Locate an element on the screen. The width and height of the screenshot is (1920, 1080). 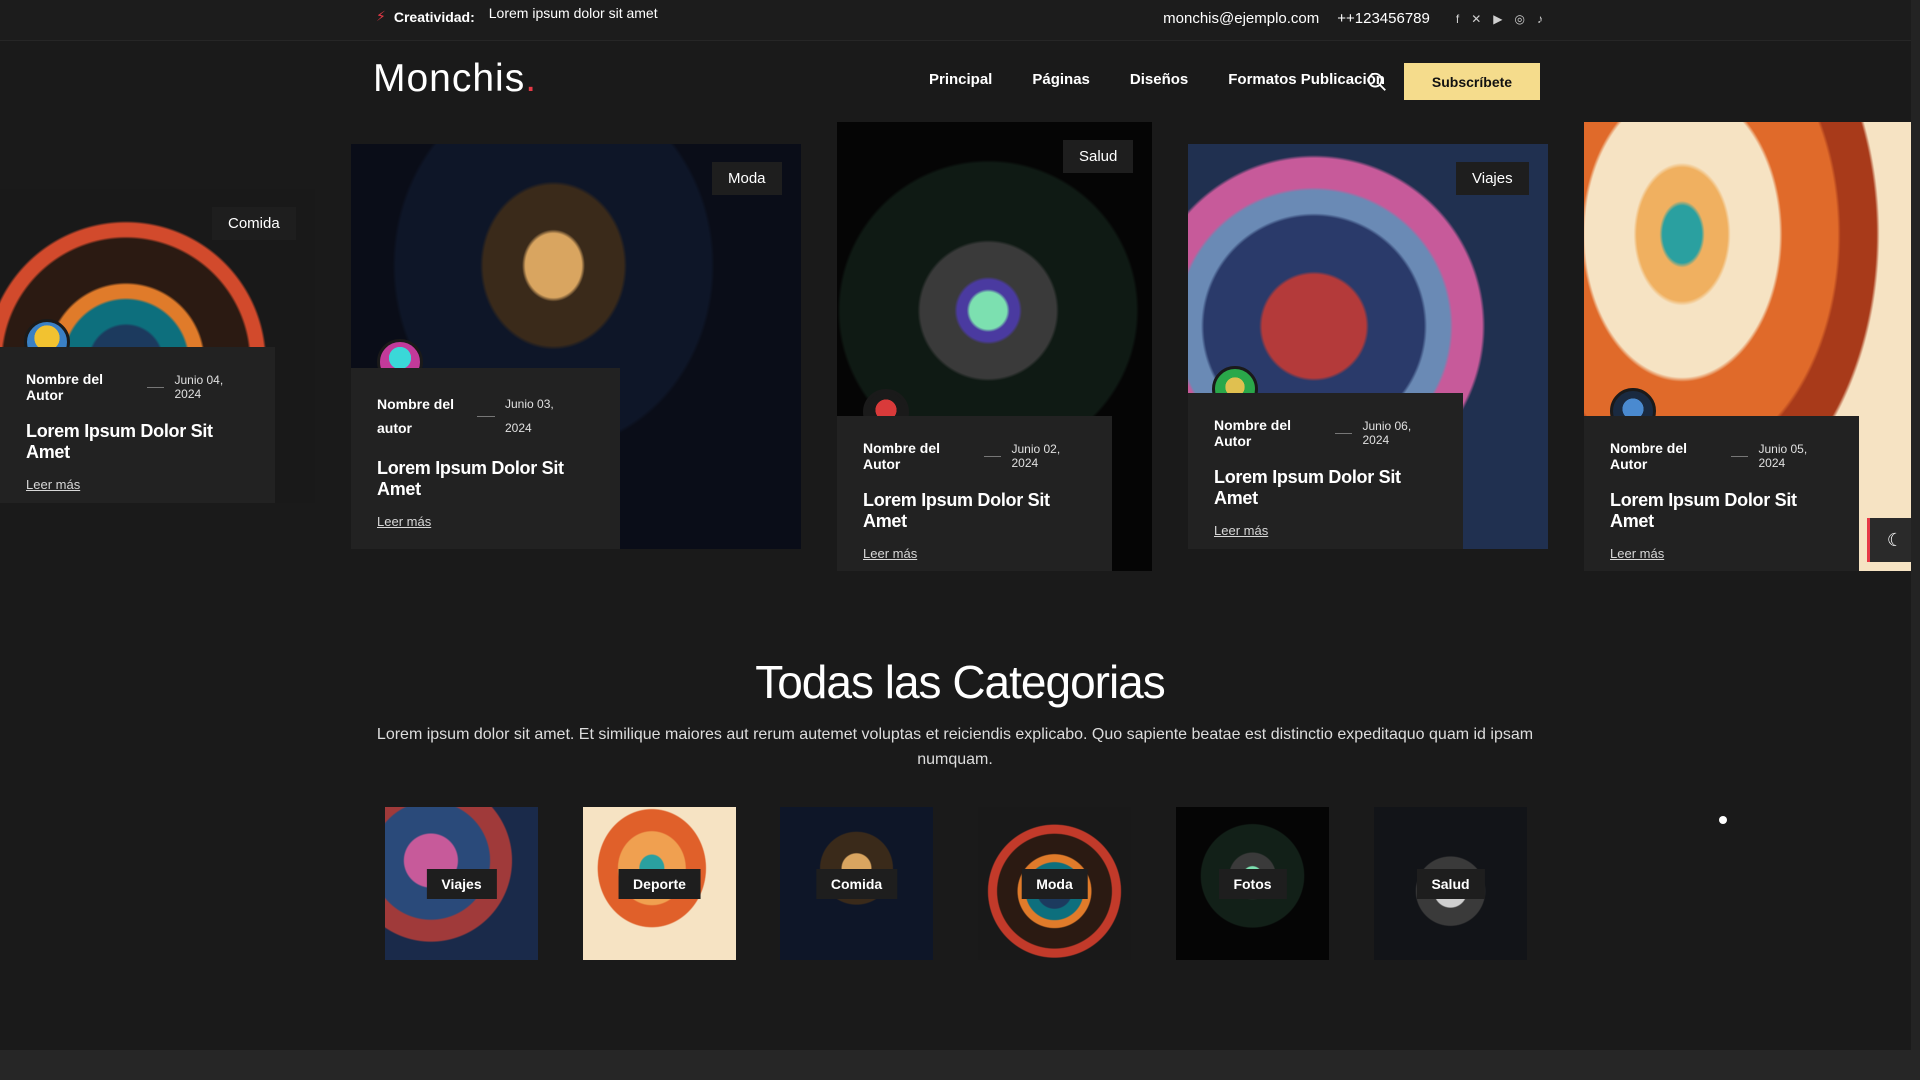
bolt-icon: ⚡ is located at coordinates (381, 16).